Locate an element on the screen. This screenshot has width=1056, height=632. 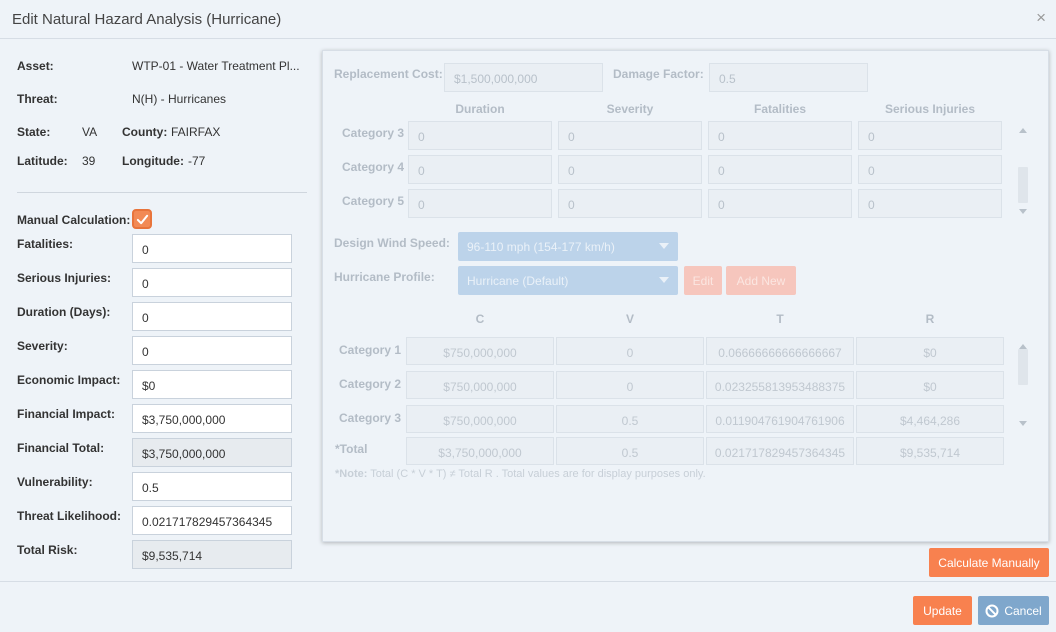
ban-icon is located at coordinates (992, 611).